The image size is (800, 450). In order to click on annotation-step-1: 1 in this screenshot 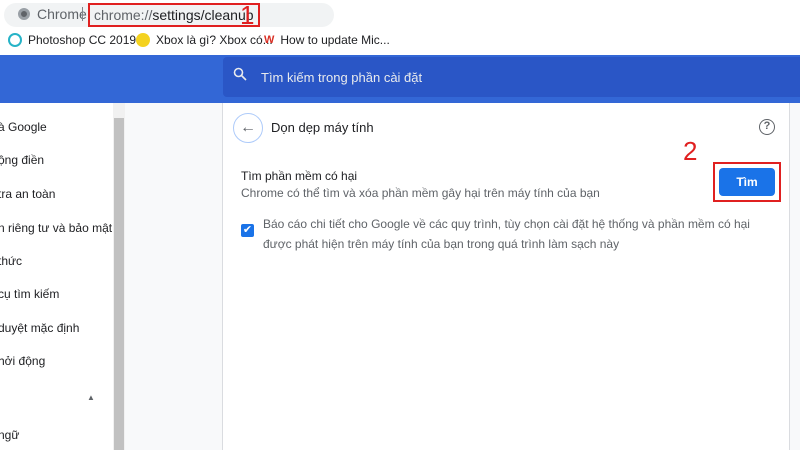, I will do `click(247, 15)`.